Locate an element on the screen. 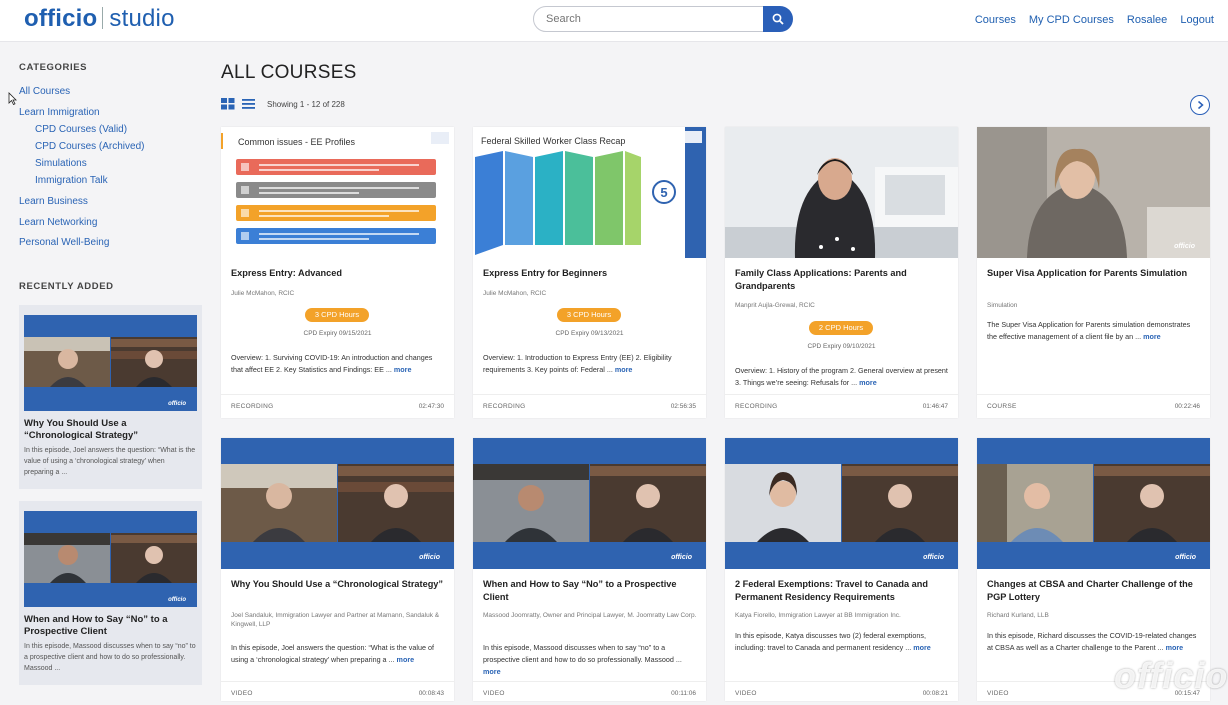  cpd-hours-badge: 3 CPD Hours is located at coordinates (337, 315).